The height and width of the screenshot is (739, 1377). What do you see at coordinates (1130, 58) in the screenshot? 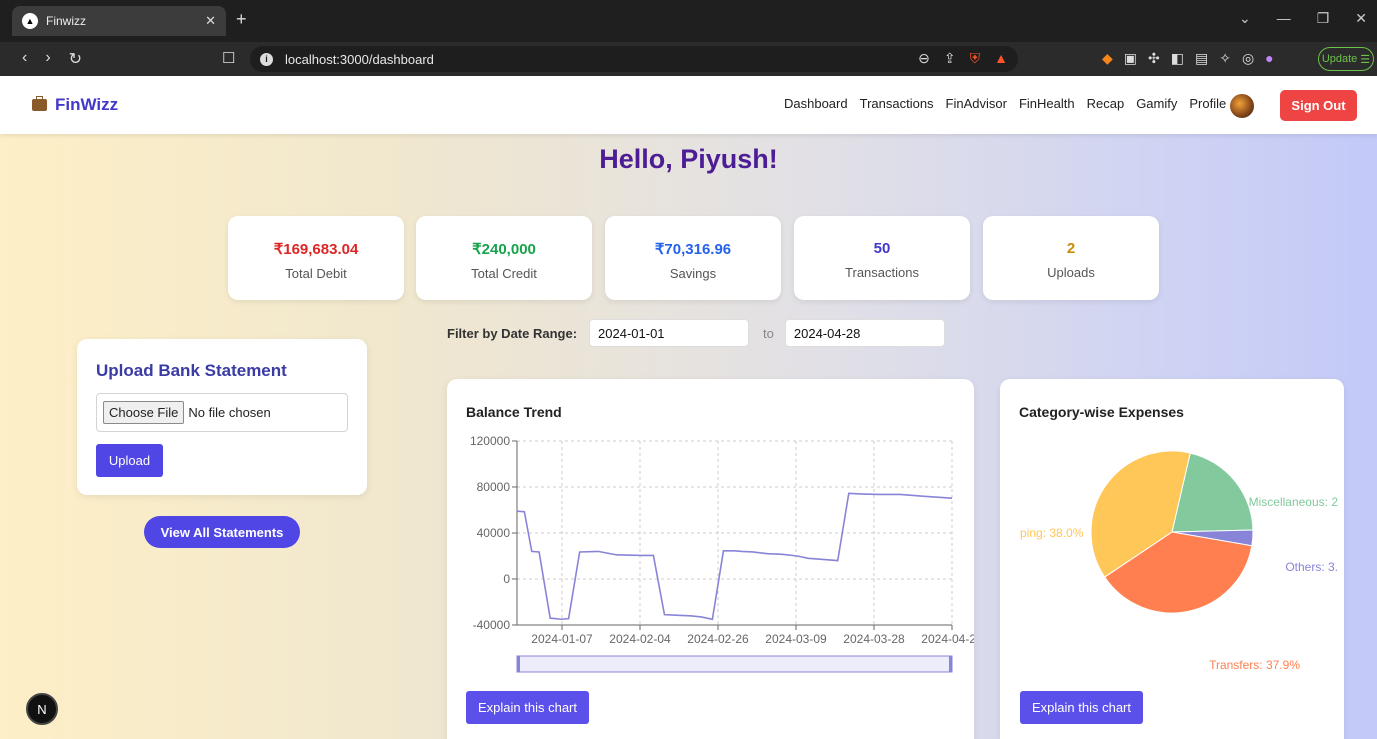
I see `extension-m-icon: ▣` at bounding box center [1130, 58].